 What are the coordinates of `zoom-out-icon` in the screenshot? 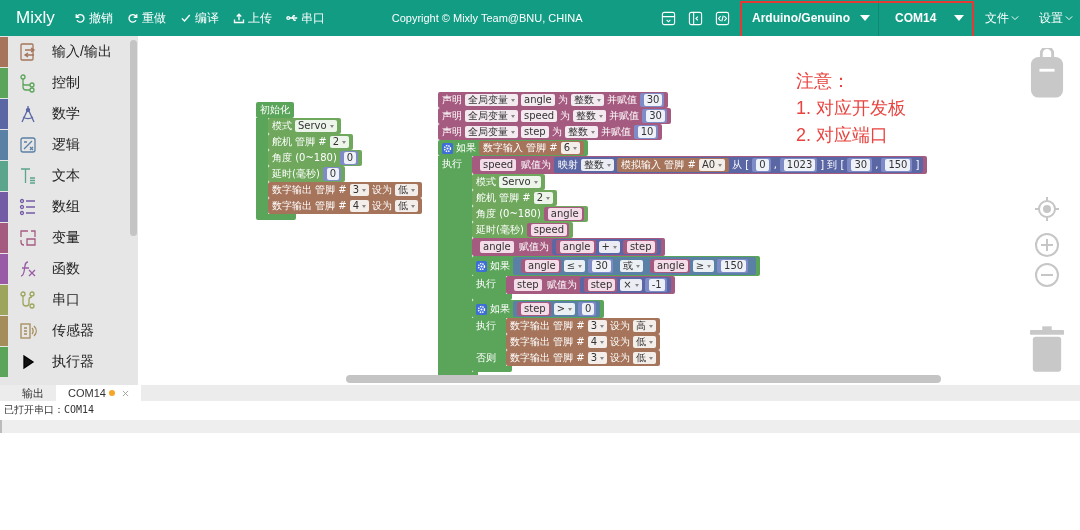 It's located at (1047, 275).